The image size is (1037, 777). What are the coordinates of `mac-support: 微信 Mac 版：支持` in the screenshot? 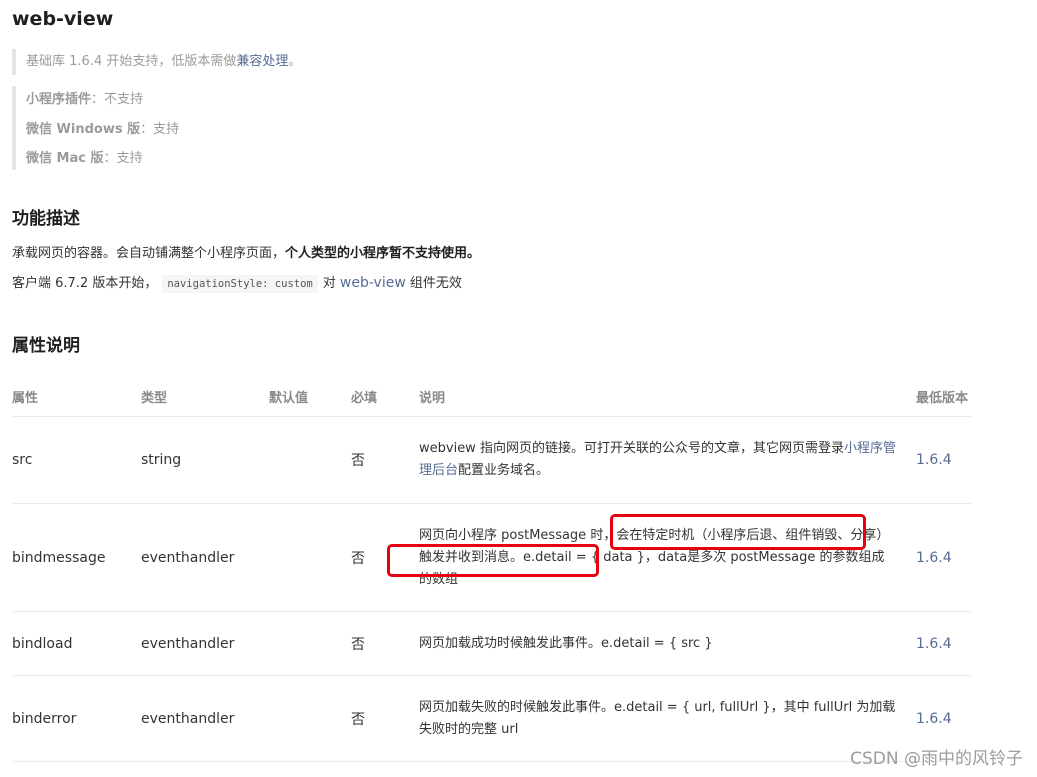 It's located at (102, 160).